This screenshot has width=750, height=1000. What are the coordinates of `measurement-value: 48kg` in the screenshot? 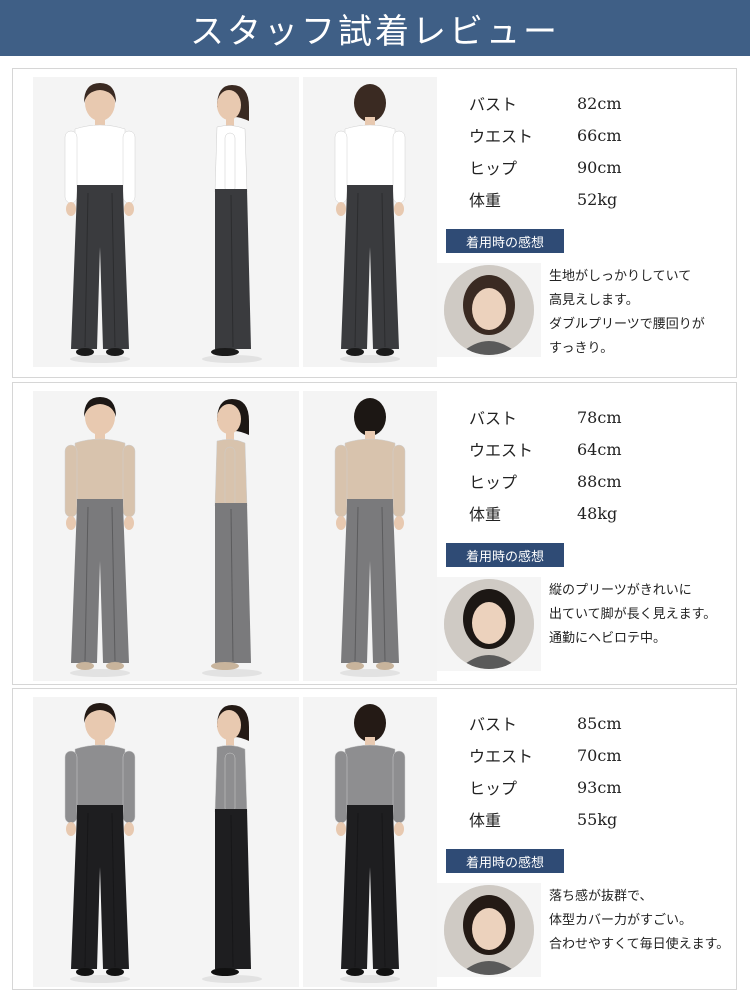 It's located at (597, 513).